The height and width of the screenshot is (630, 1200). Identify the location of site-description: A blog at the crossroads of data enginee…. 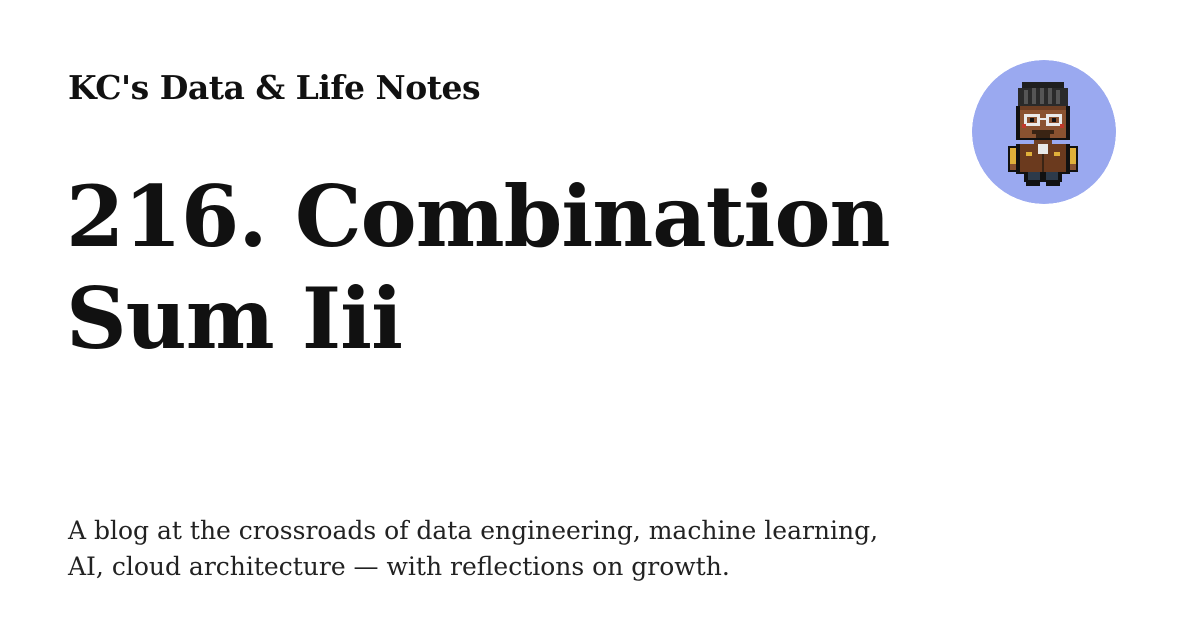
(473, 548).